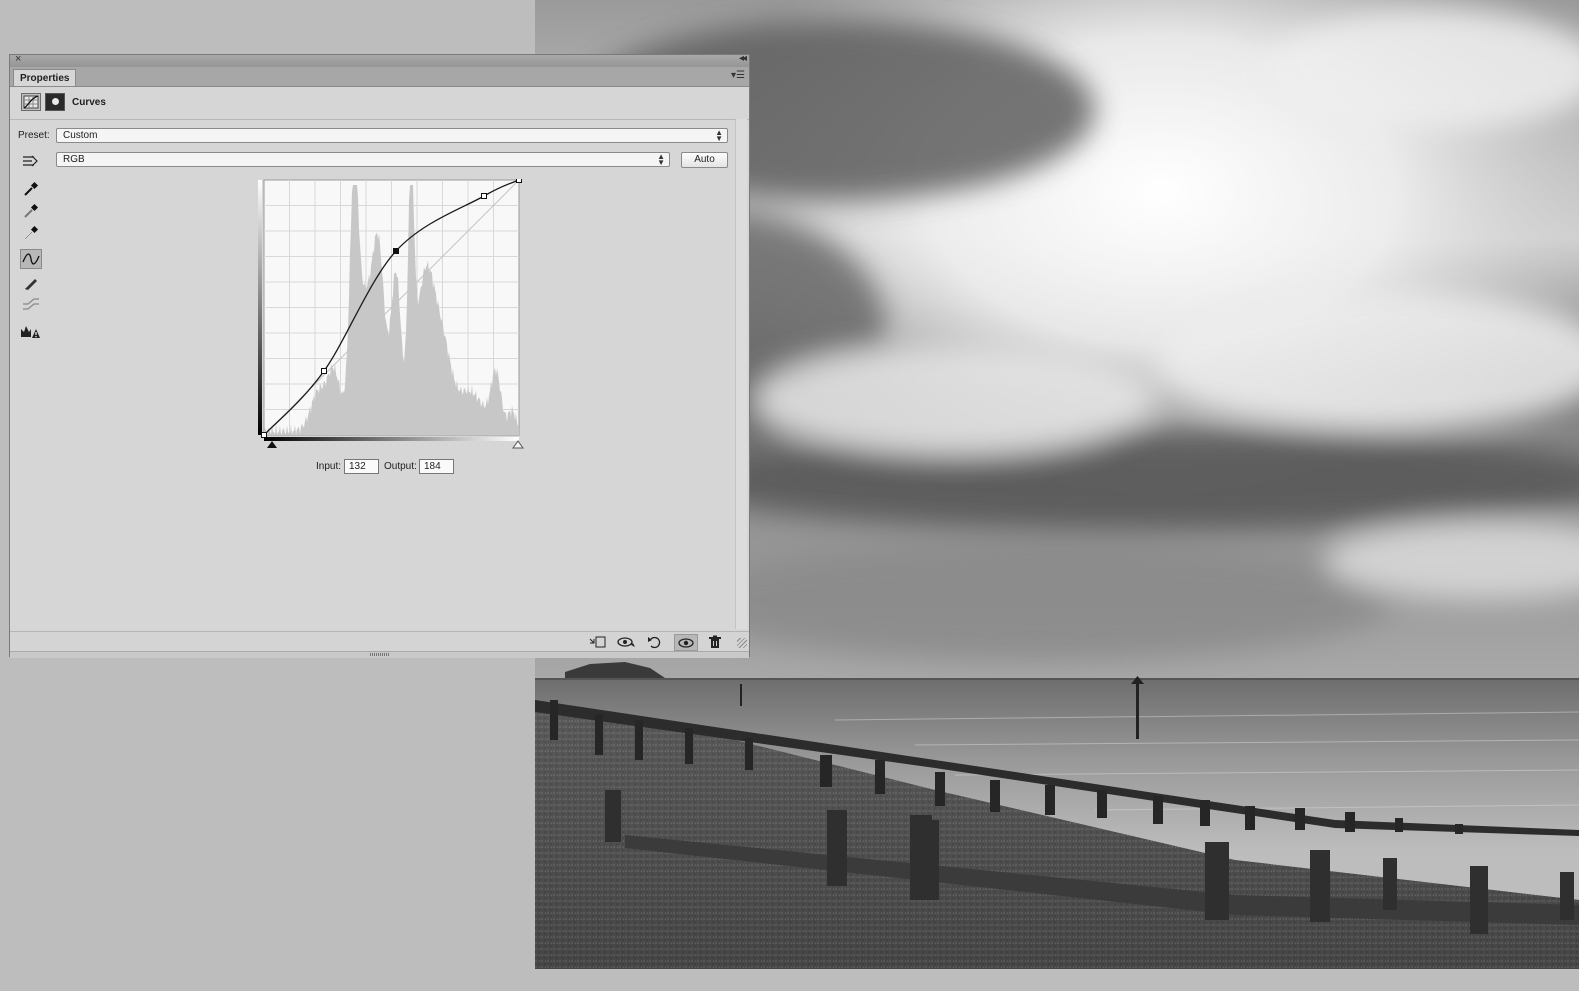  What do you see at coordinates (329, 466) in the screenshot?
I see `input-label: Input:` at bounding box center [329, 466].